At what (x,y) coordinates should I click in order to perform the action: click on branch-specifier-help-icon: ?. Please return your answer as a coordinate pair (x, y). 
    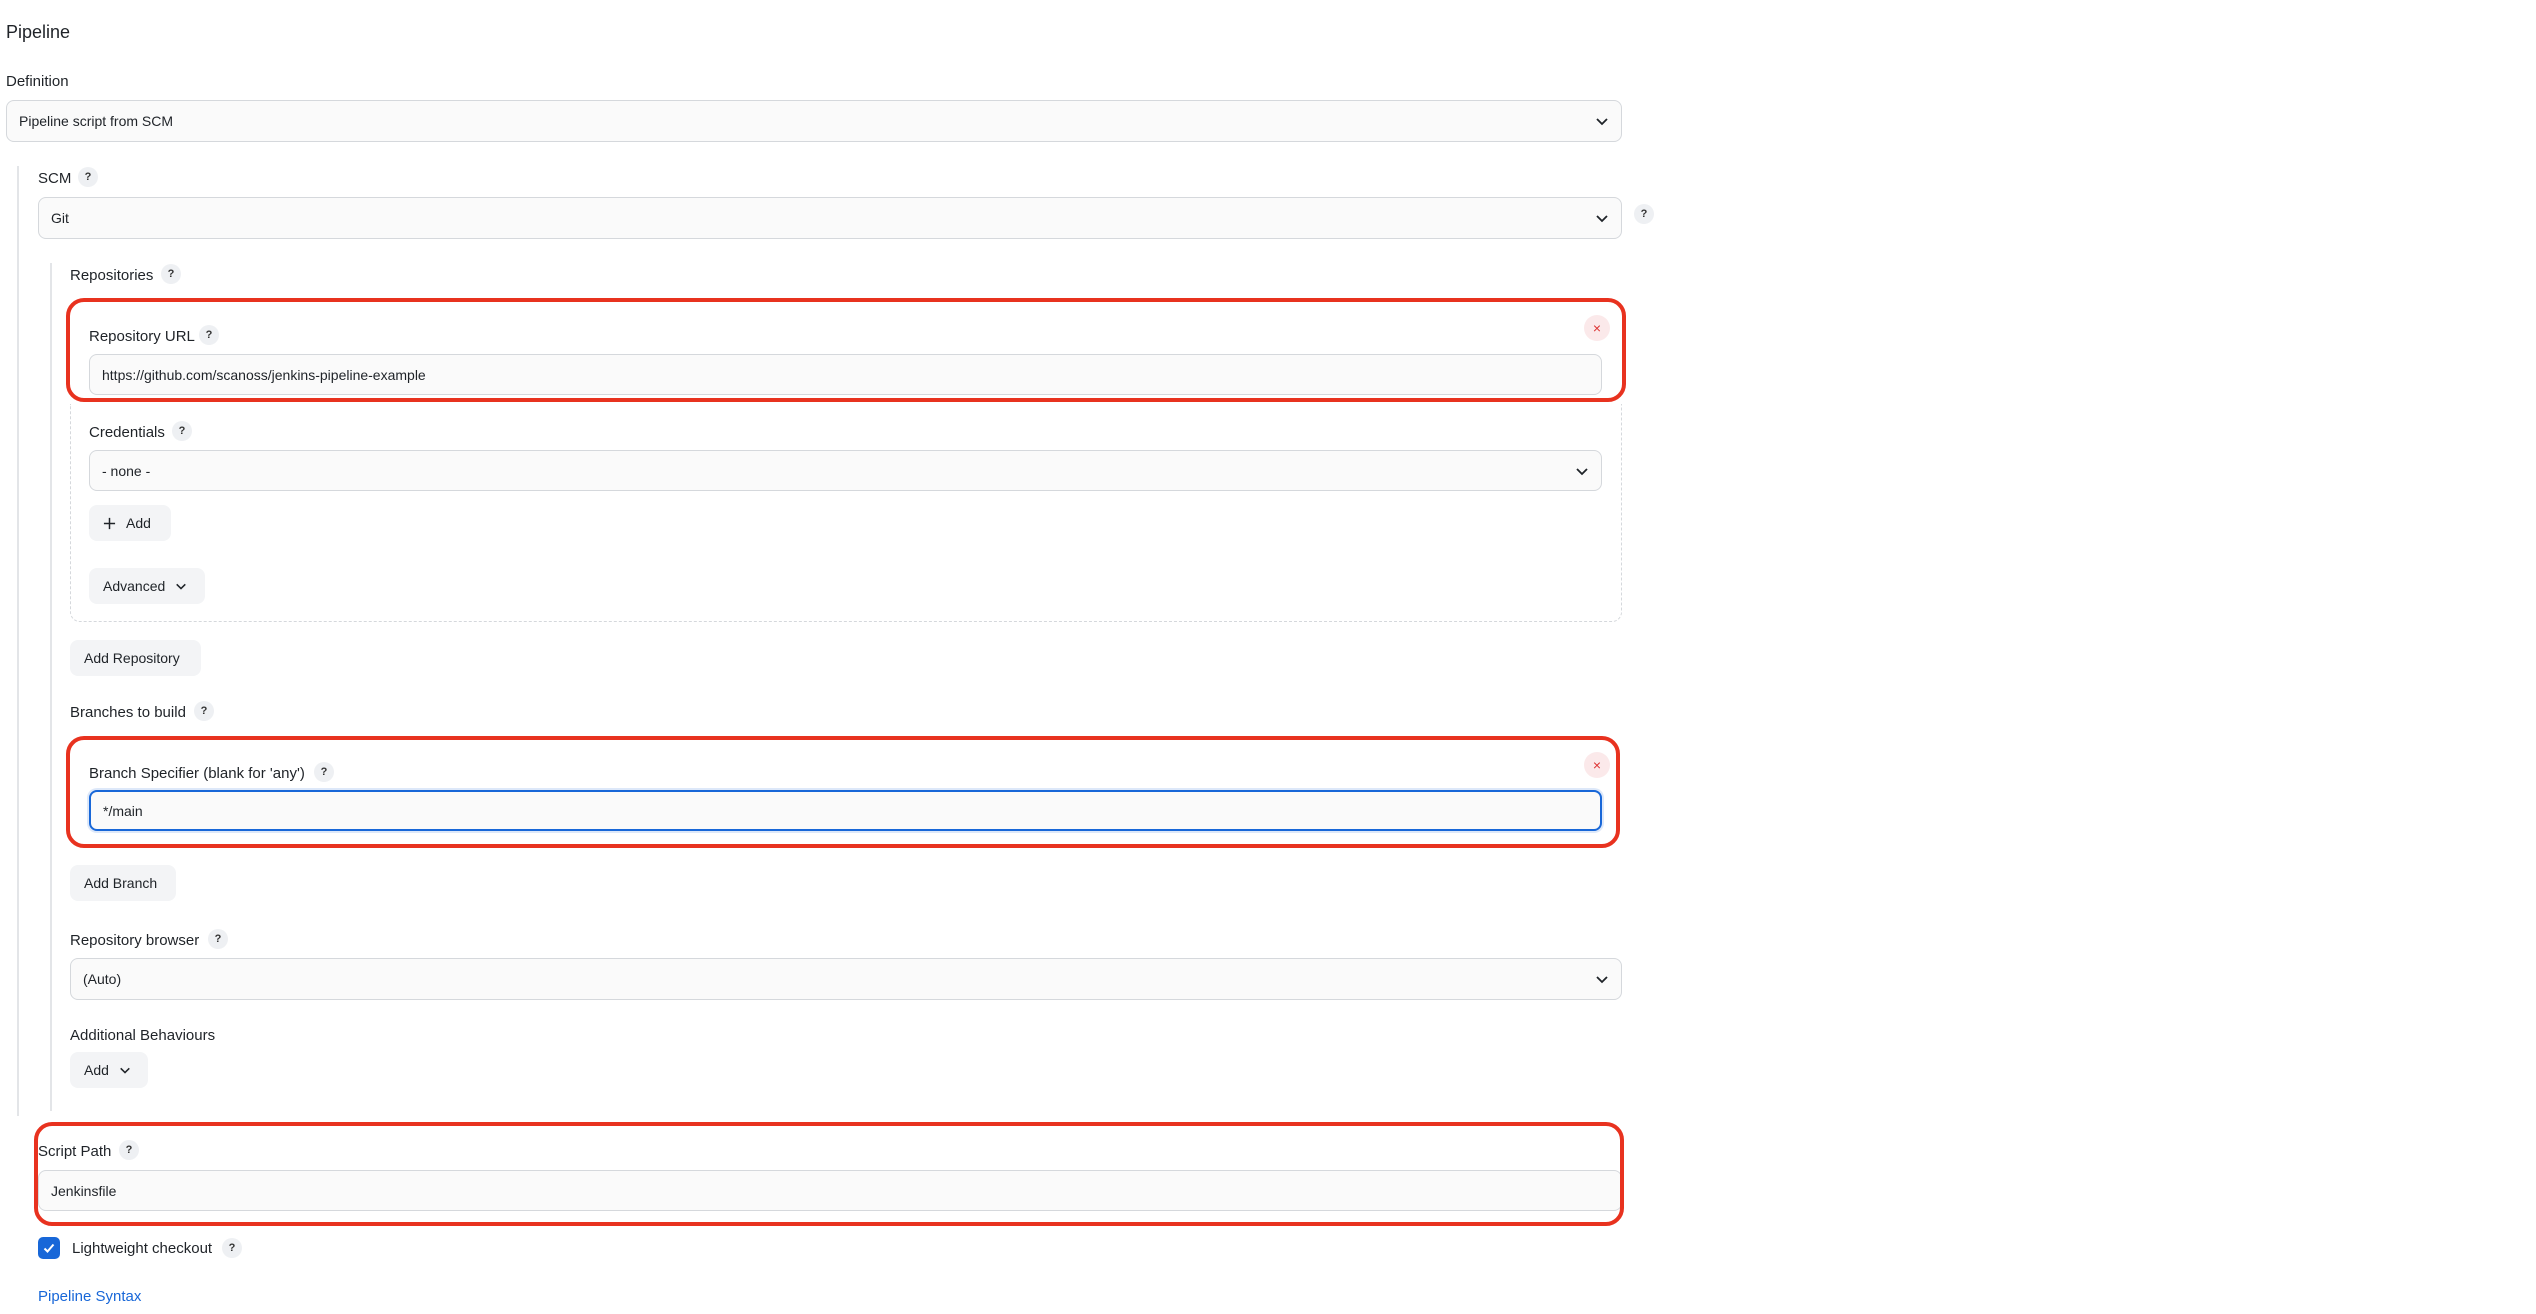
    Looking at the image, I should click on (324, 772).